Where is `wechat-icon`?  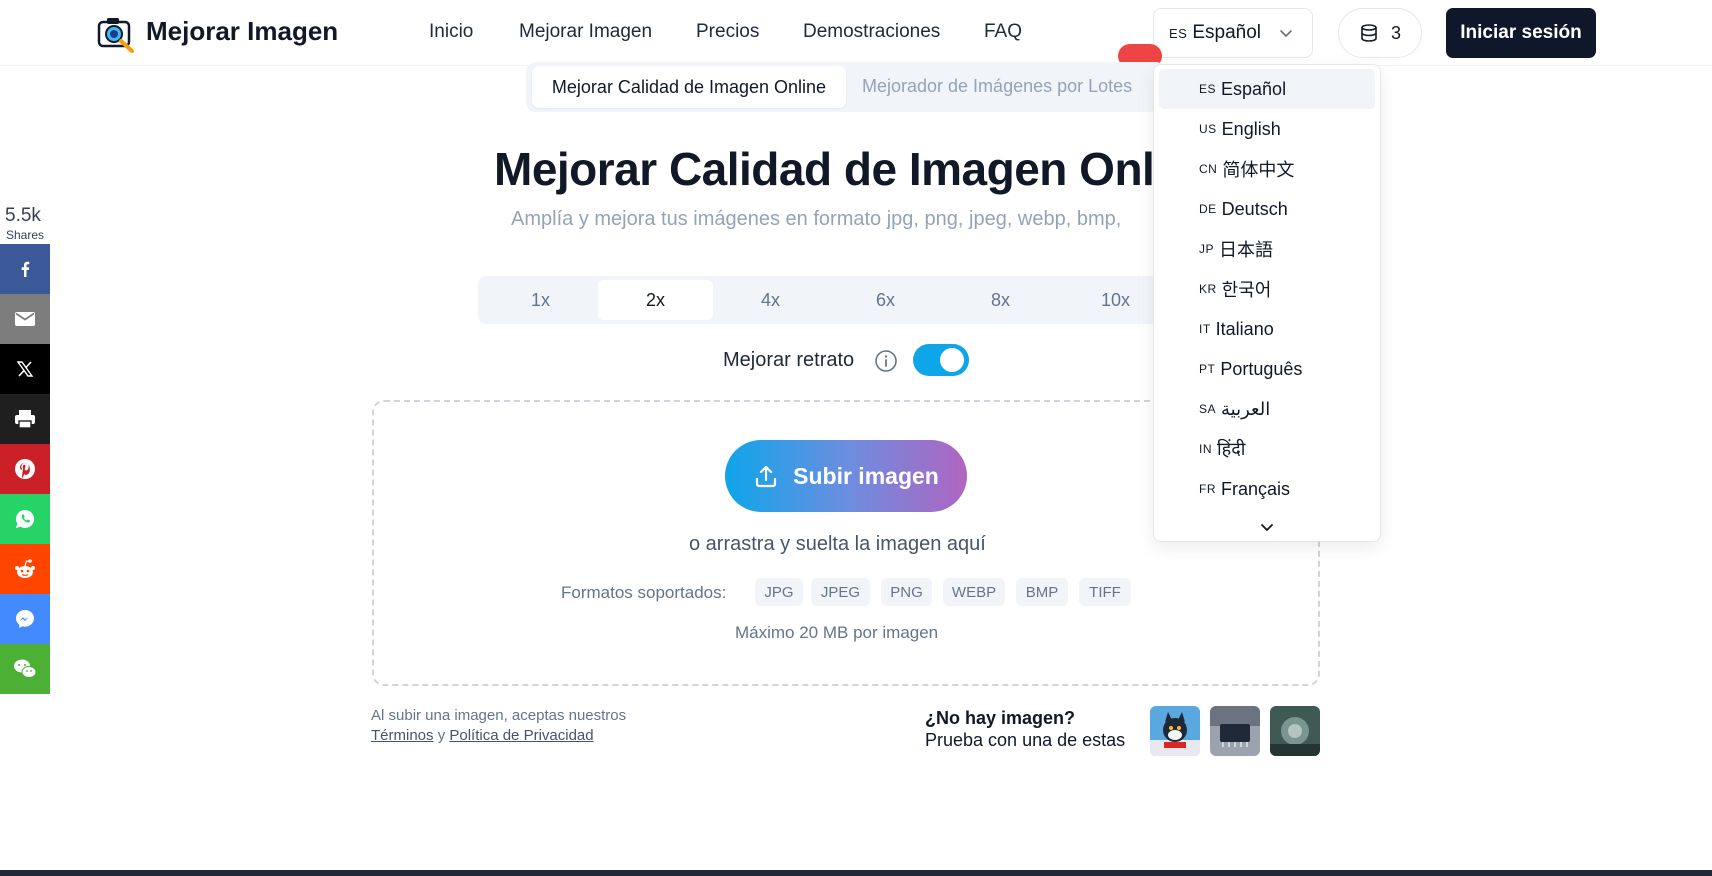
wechat-icon is located at coordinates (25, 668).